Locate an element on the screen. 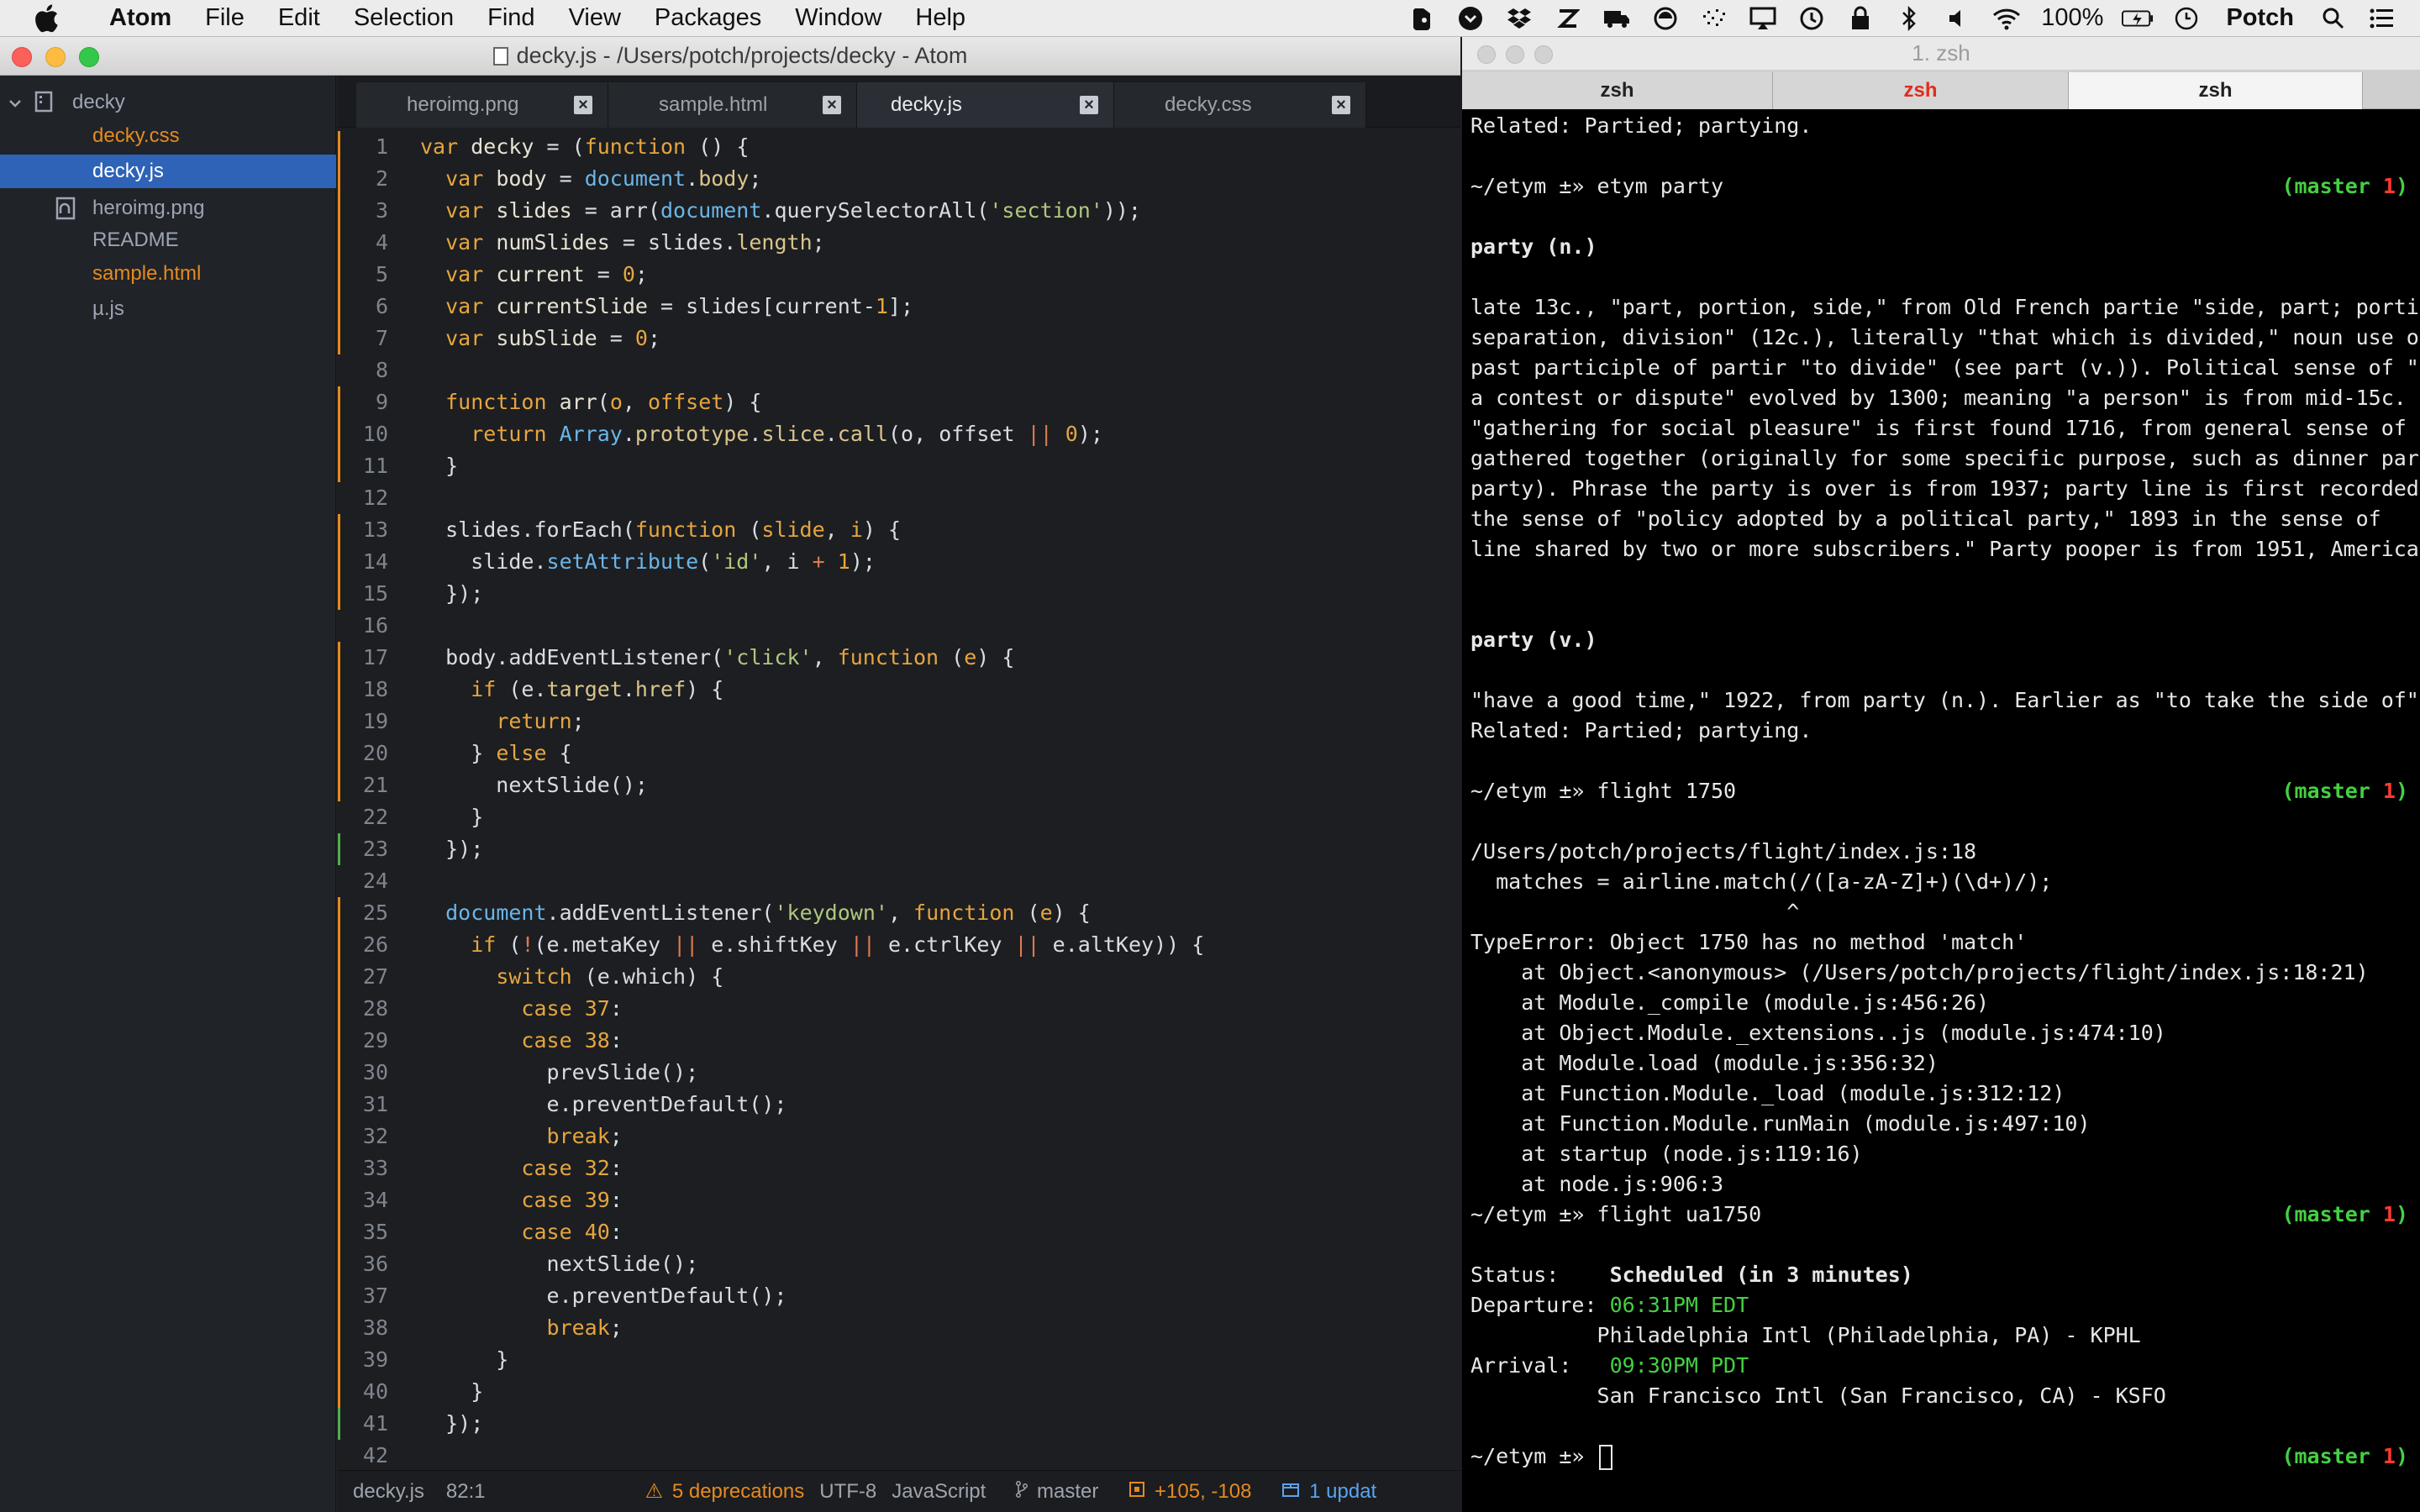  evernote-icon is located at coordinates (1422, 18).